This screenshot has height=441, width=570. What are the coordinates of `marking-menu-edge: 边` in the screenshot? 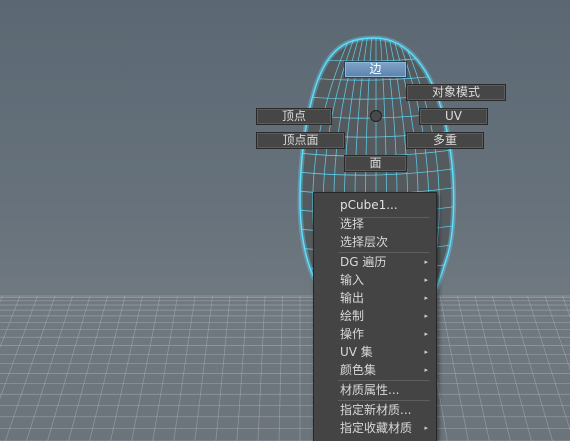 It's located at (375, 69).